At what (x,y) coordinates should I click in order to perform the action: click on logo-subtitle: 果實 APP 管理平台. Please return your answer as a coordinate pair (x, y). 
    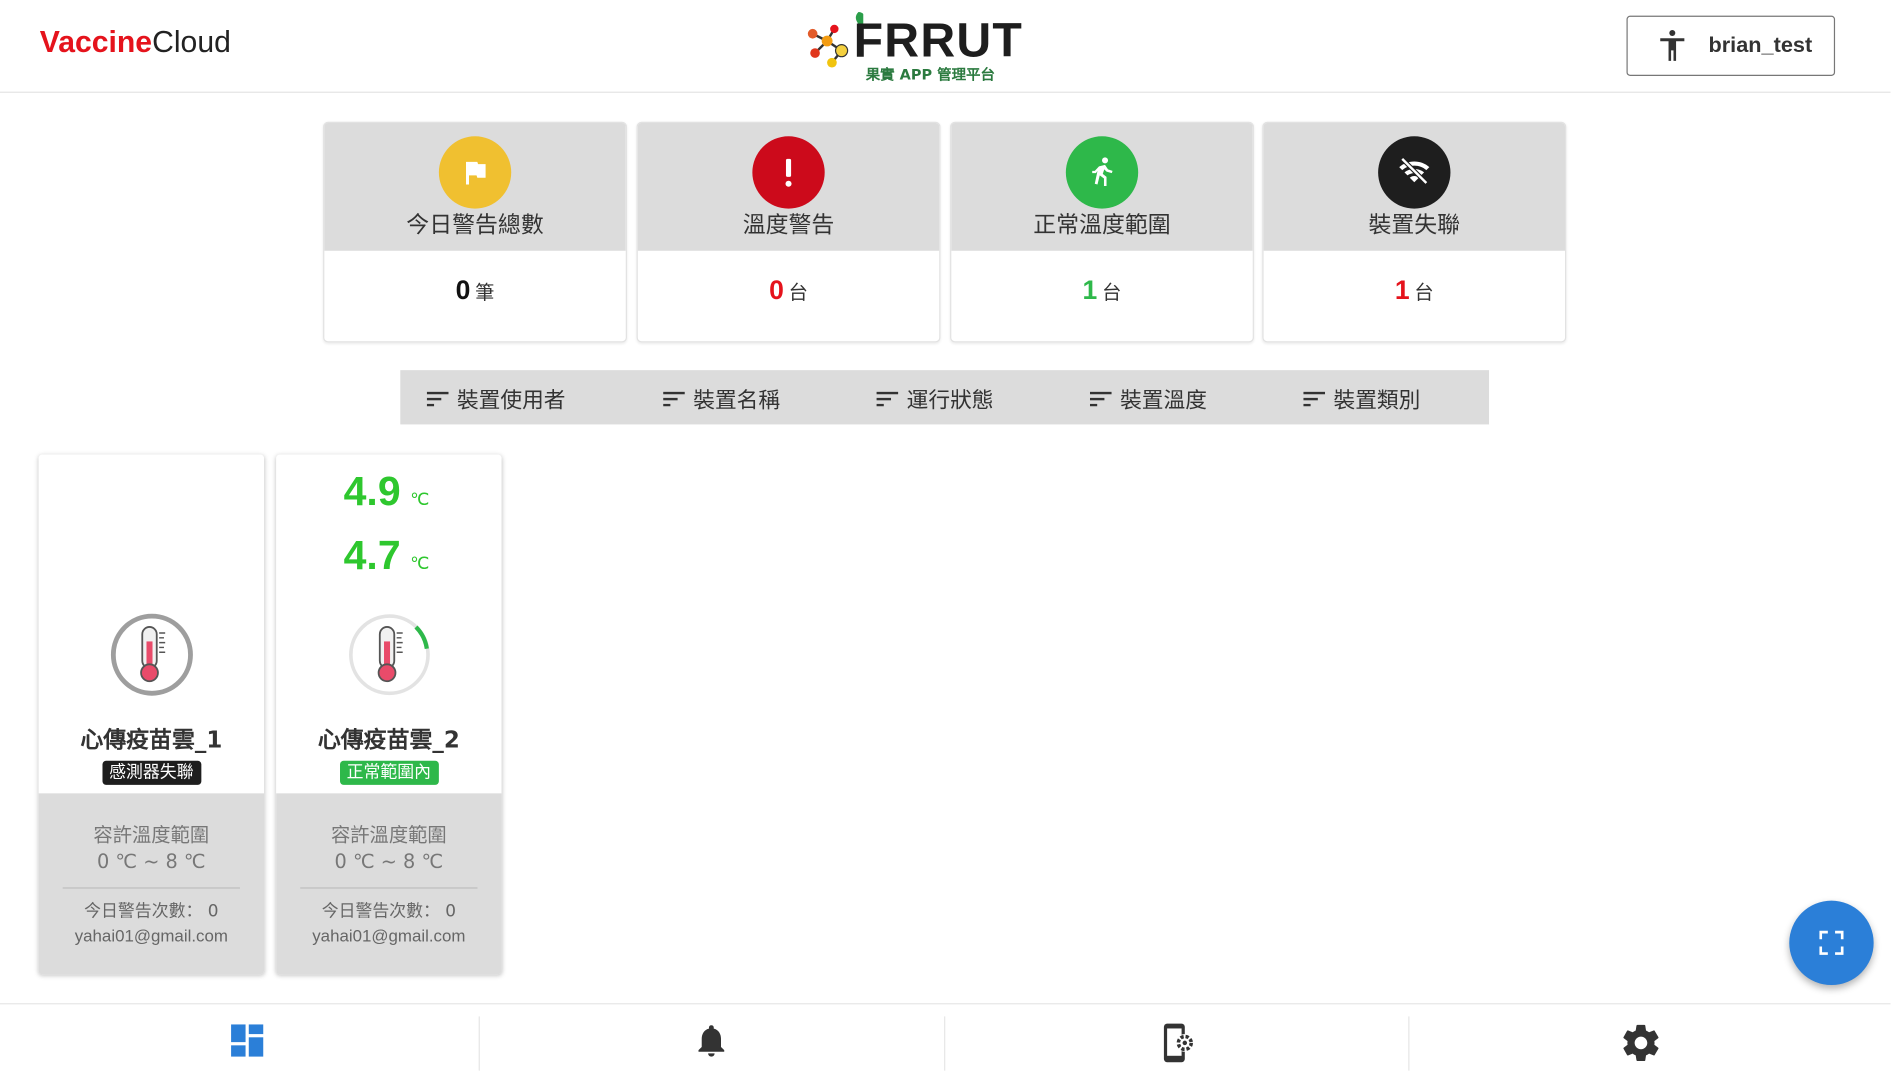
    Looking at the image, I should click on (930, 75).